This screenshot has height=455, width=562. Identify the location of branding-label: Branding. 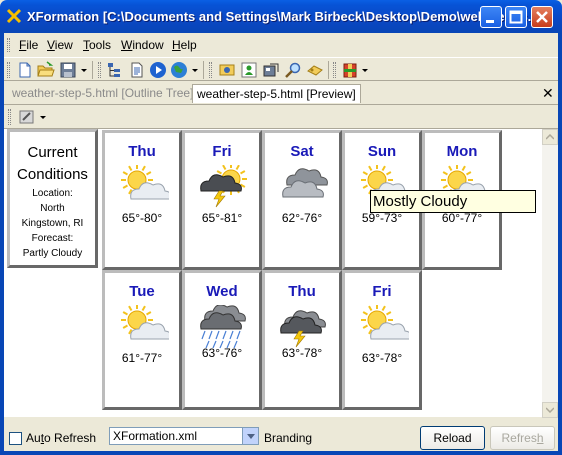
(288, 438).